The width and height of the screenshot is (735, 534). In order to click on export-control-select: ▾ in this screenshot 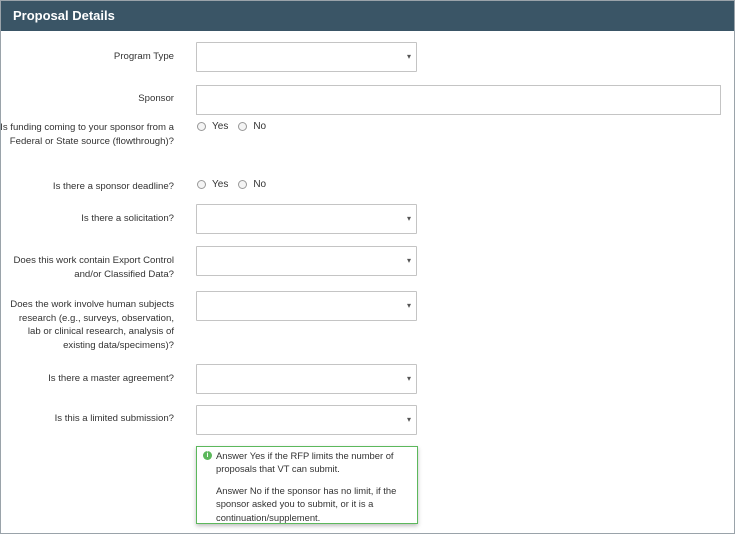, I will do `click(306, 261)`.